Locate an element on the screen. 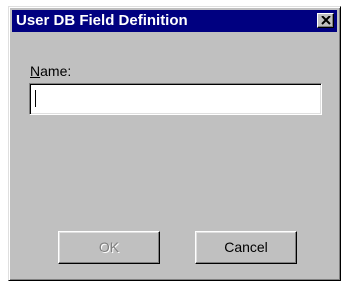 The height and width of the screenshot is (281, 349). close-x-icon is located at coordinates (326, 20).